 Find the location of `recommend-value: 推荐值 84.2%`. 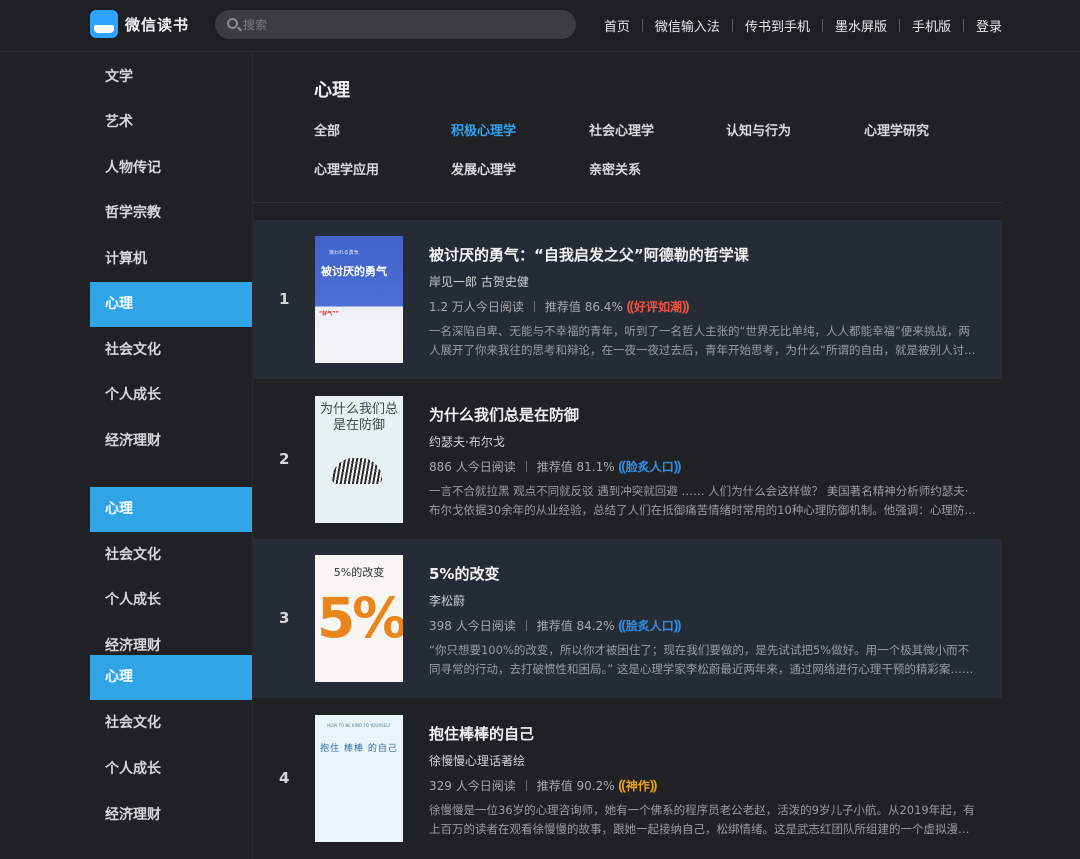

recommend-value: 推荐值 84.2% is located at coordinates (575, 626).